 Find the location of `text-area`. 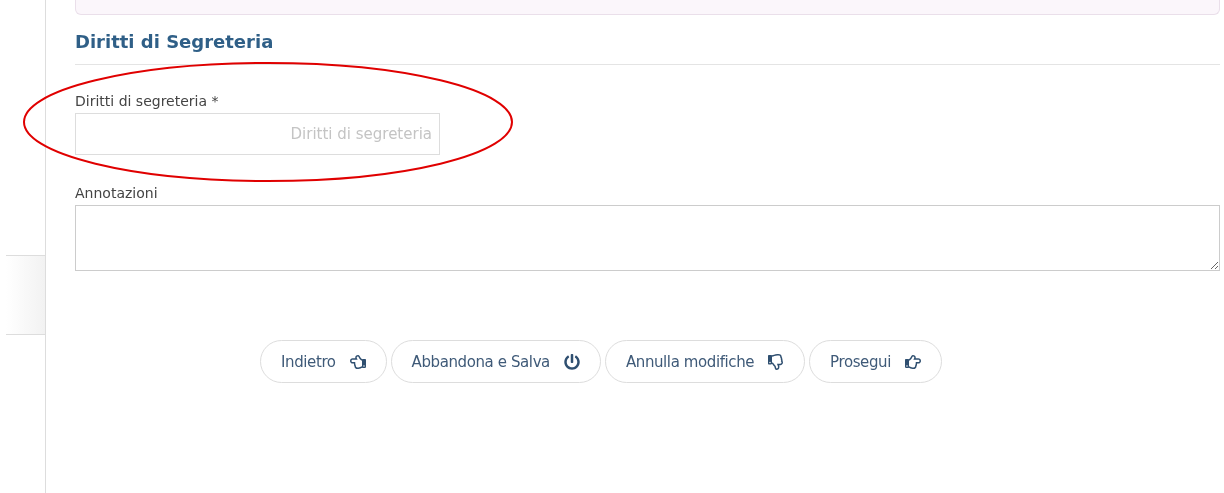

text-area is located at coordinates (647, 238).